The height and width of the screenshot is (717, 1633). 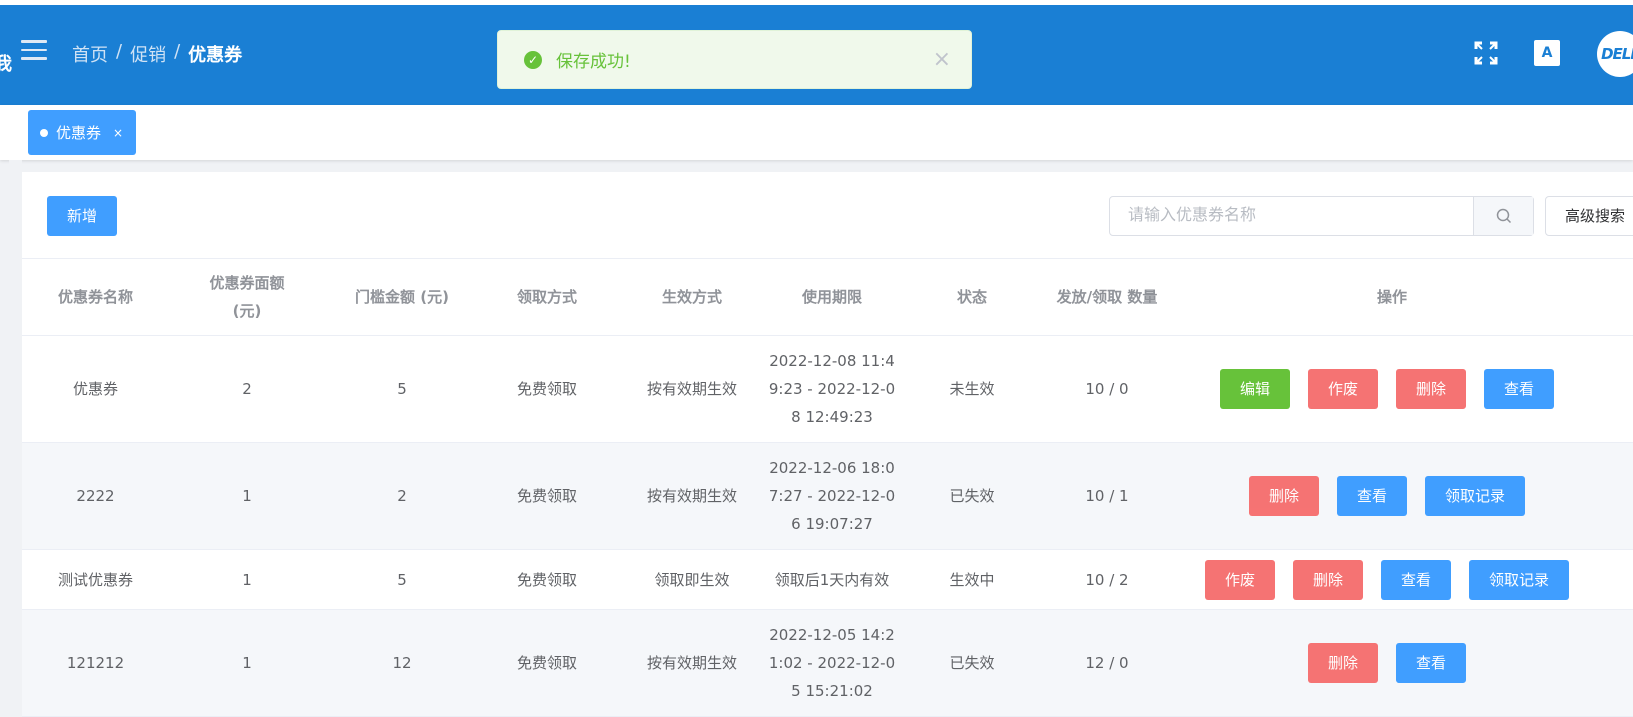 I want to click on breadcrumb-promotion: 促销, so click(x=148, y=54).